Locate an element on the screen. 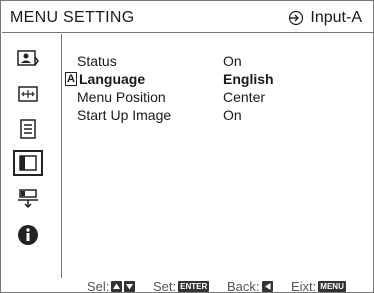  key-guide-select-label: Sel: is located at coordinates (98, 285).